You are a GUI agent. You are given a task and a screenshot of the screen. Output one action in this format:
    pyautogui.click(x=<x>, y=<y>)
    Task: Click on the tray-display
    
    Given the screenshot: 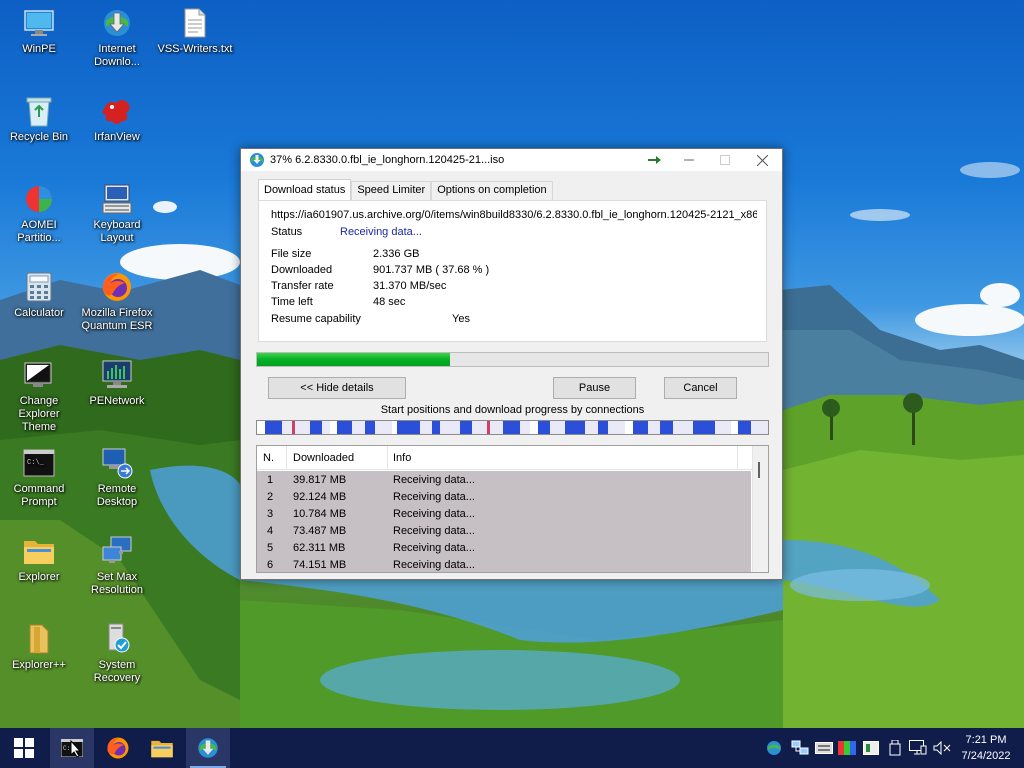 What is the action you would take?
    pyautogui.click(x=871, y=748)
    